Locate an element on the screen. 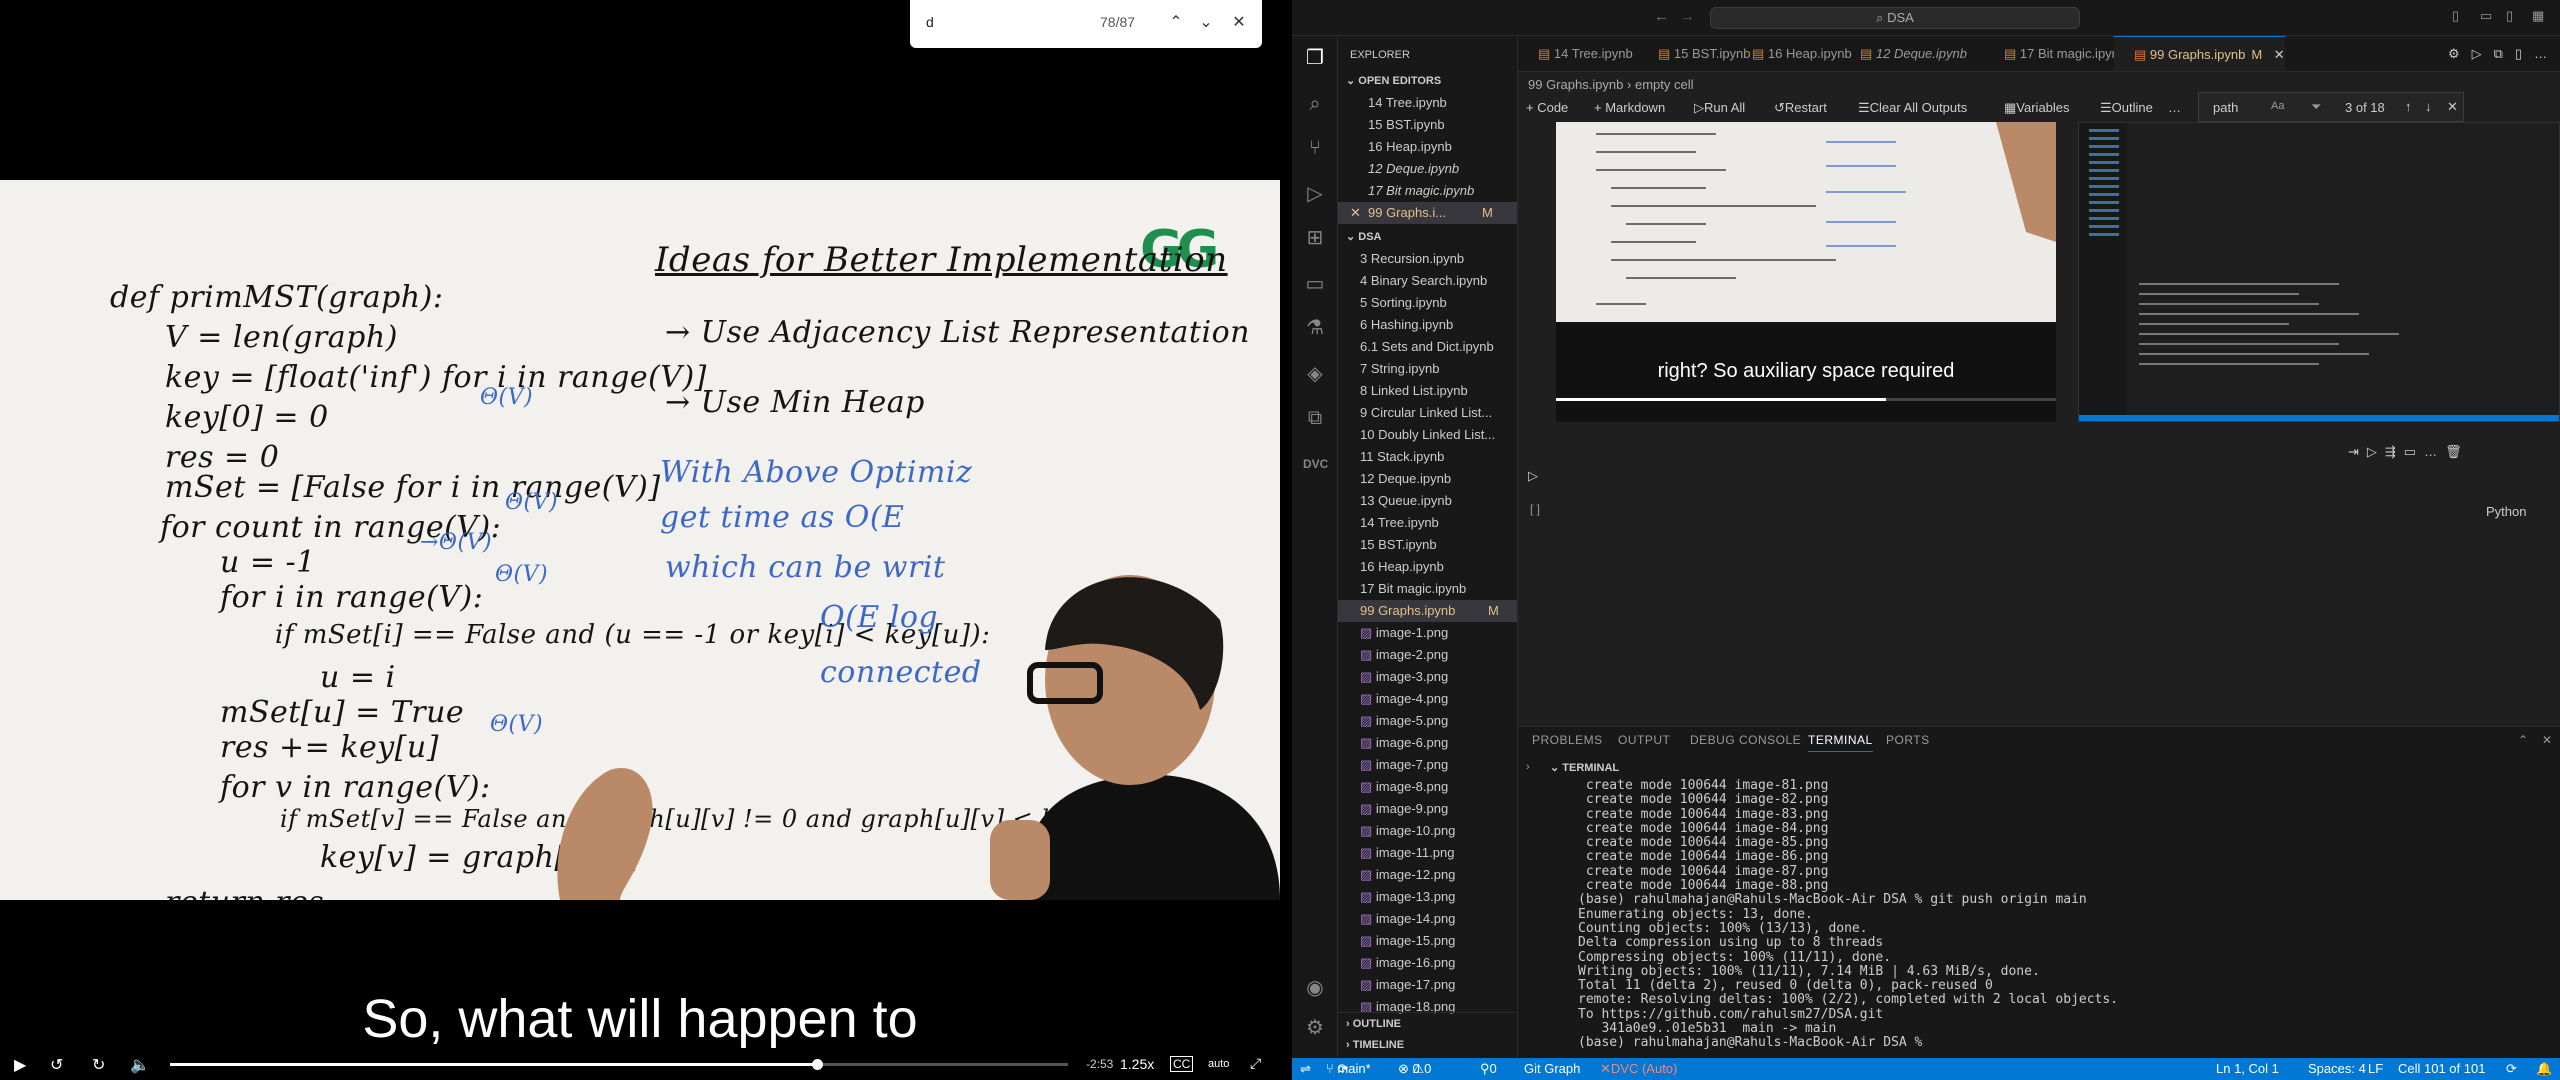  file-item-image: ▨ image-4.png is located at coordinates (1427, 699).